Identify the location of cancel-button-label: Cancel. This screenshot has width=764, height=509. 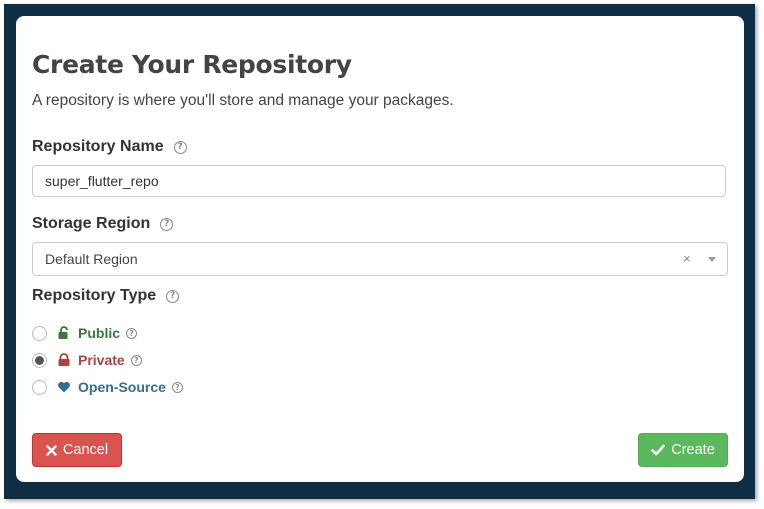
(85, 450).